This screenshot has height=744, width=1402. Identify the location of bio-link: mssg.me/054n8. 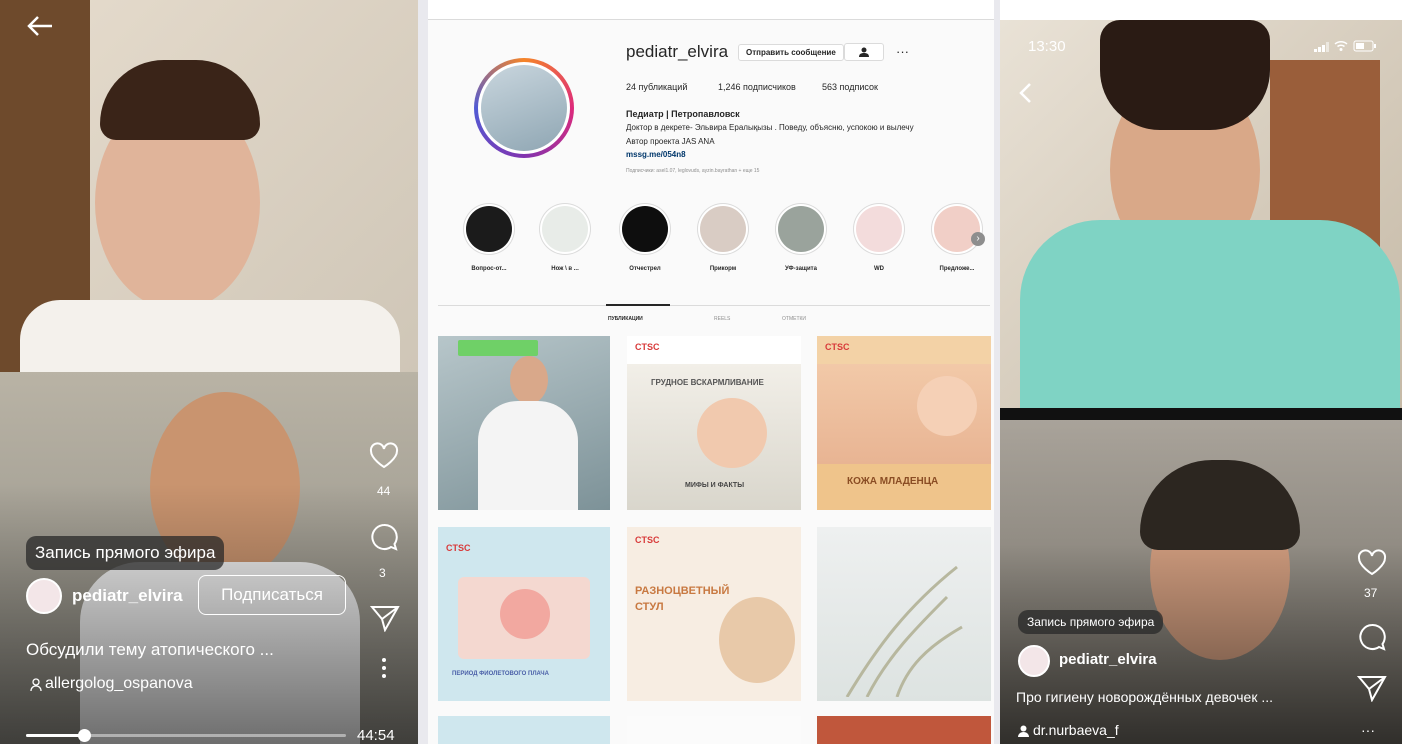
(656, 154).